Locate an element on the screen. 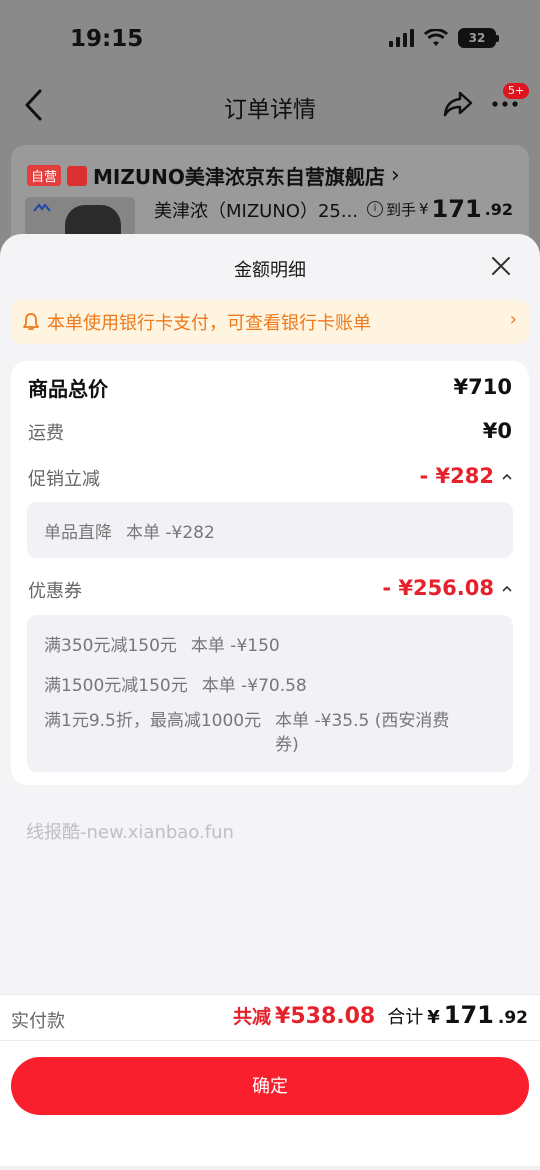 This screenshot has width=540, height=1170. wifi-icon is located at coordinates (436, 37).